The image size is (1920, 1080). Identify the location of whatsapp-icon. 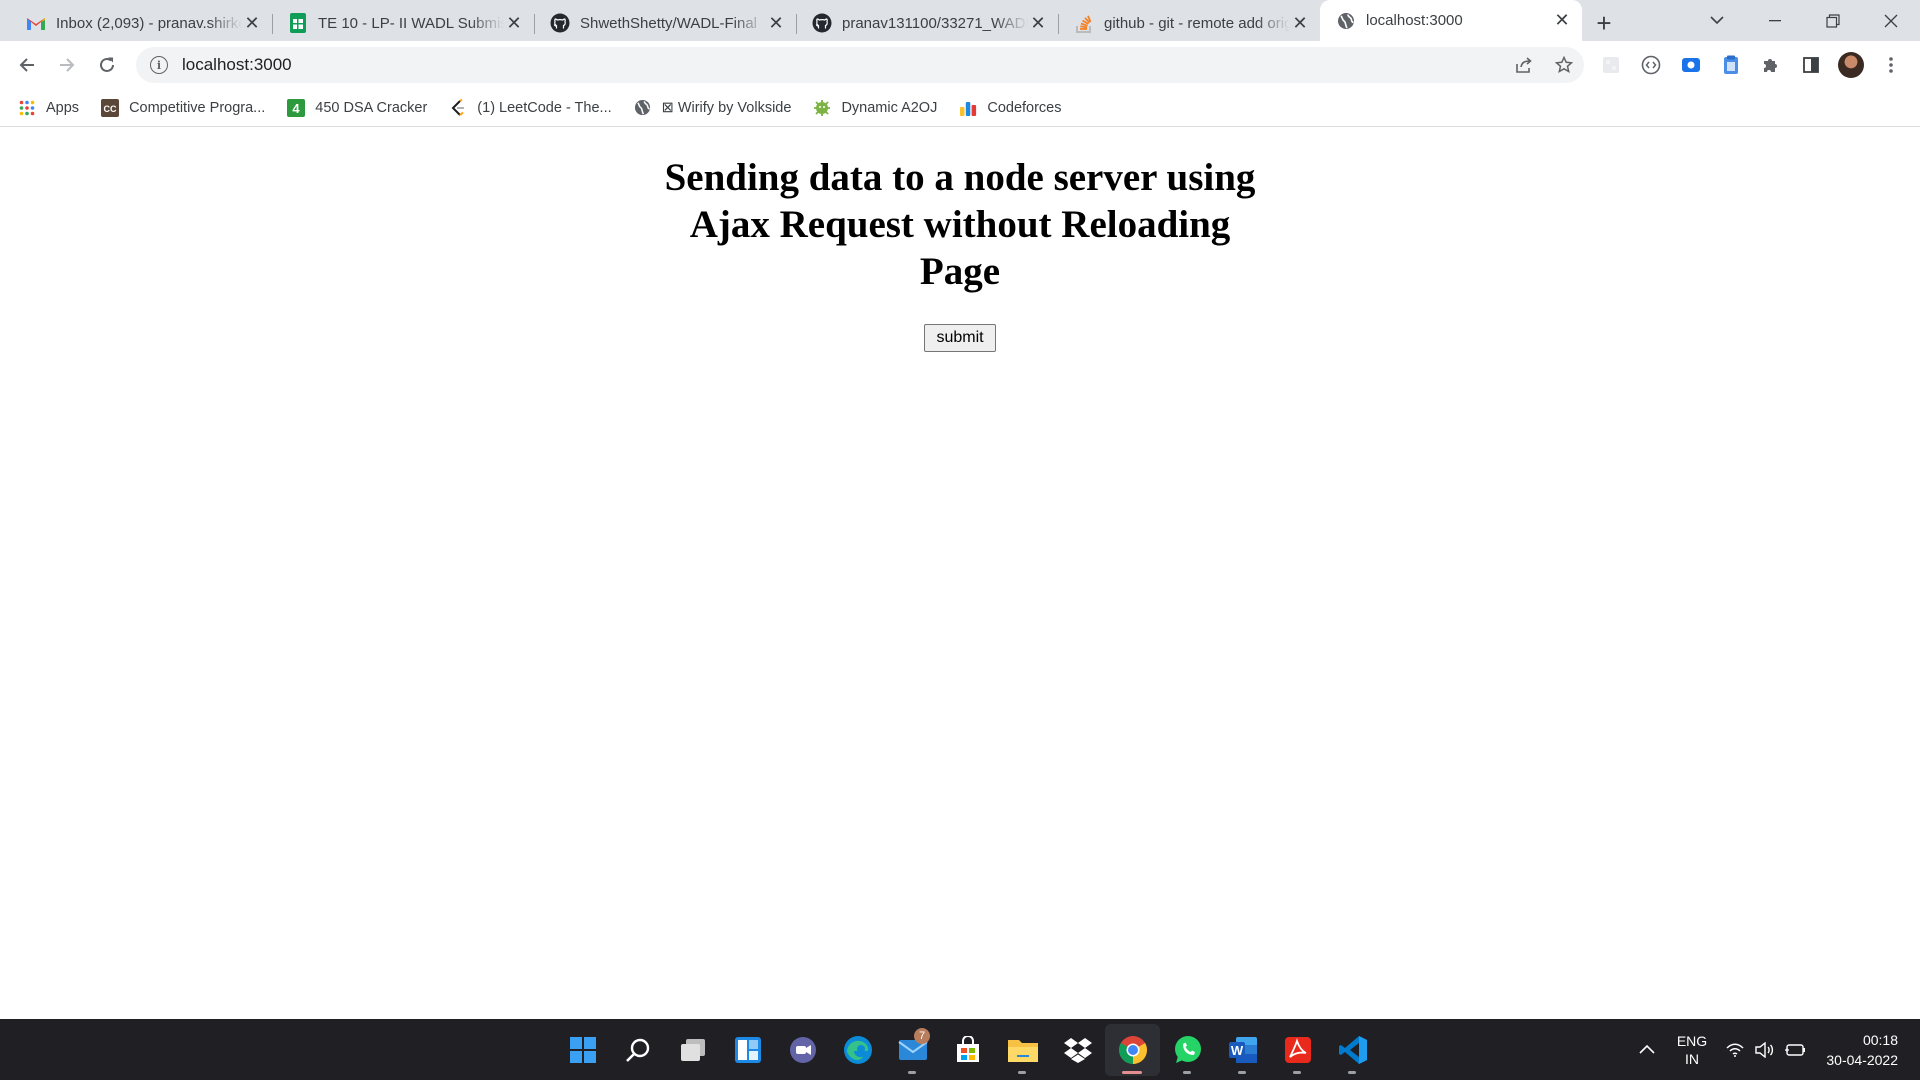
(1187, 1050).